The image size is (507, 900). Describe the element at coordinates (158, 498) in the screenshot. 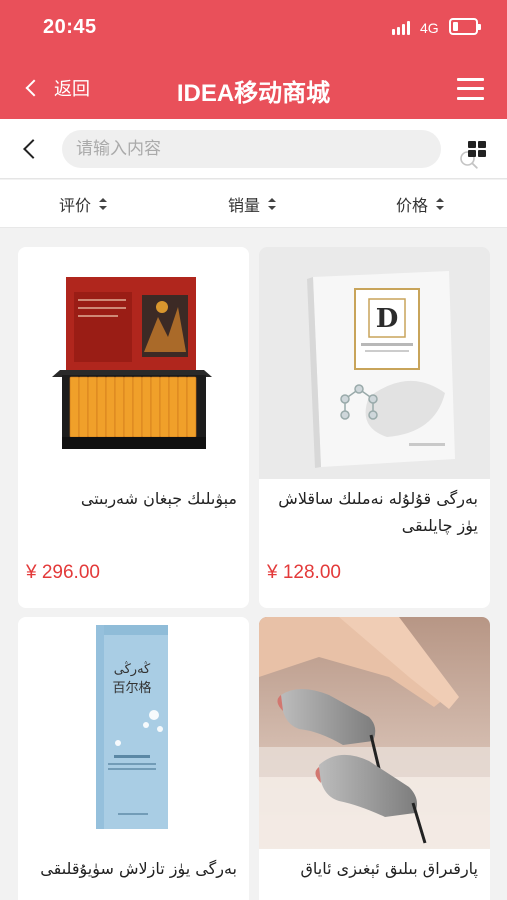

I see `product-name: مېۋىلىك جېغان شەربىتى` at that location.